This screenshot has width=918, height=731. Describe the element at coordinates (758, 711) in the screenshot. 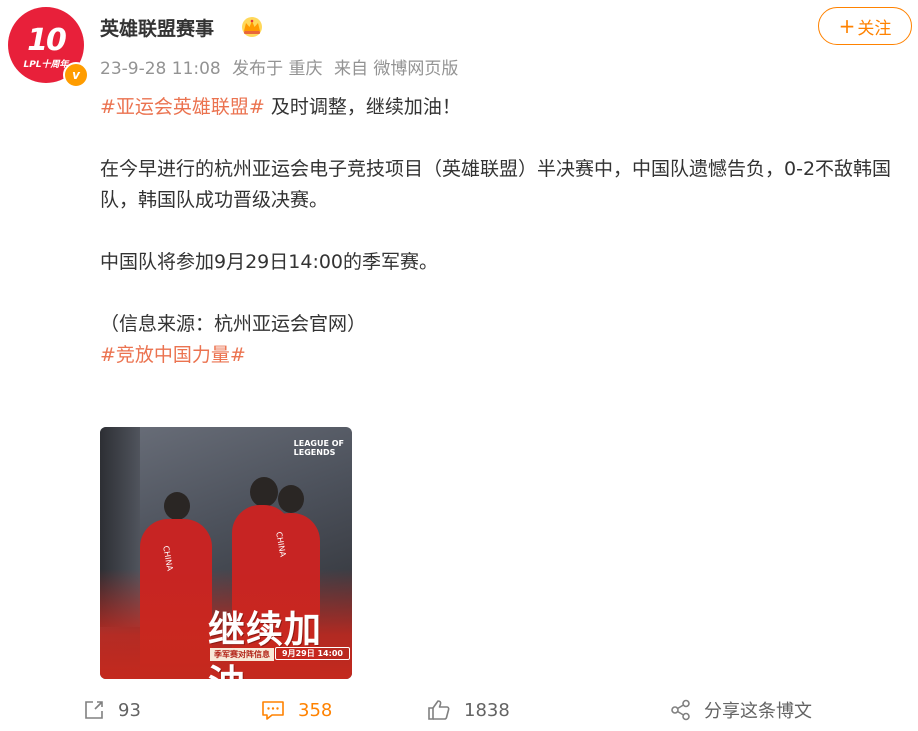

I see `share-post-label: 分享这条博文` at that location.